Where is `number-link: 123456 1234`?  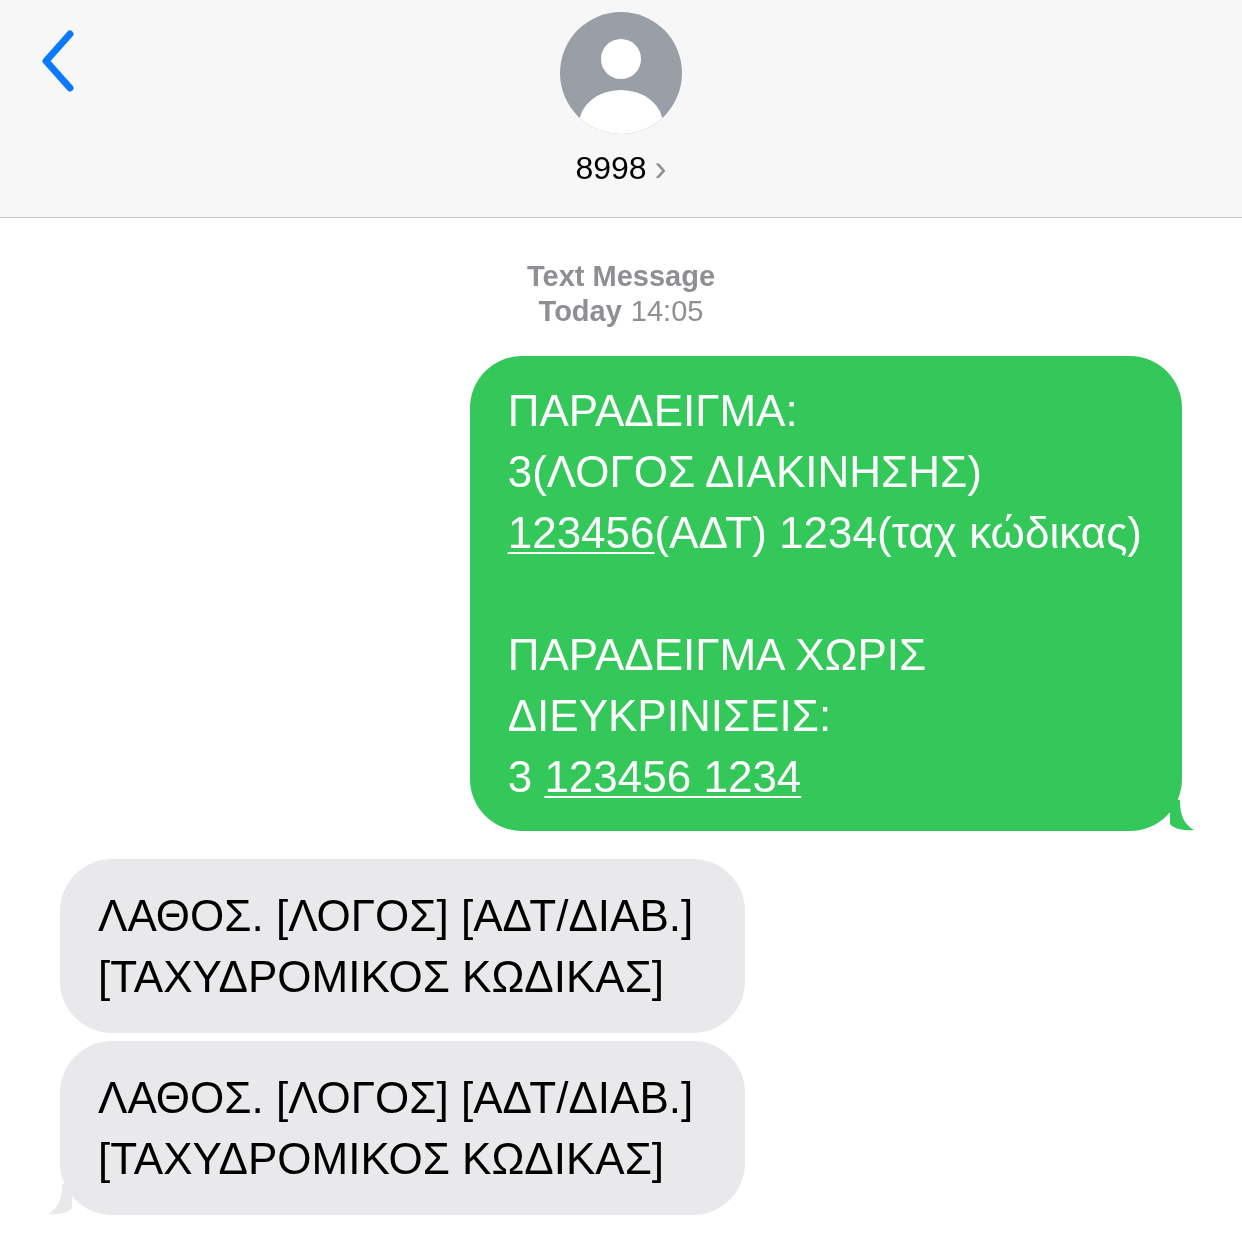
number-link: 123456 1234 is located at coordinates (673, 776).